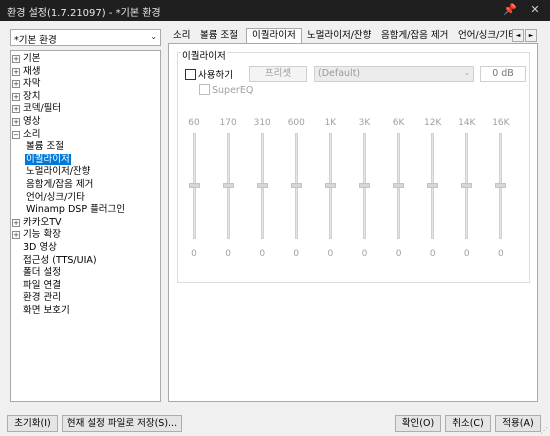 The height and width of the screenshot is (436, 550). I want to click on band-frequency-label: 3K, so click(364, 123).